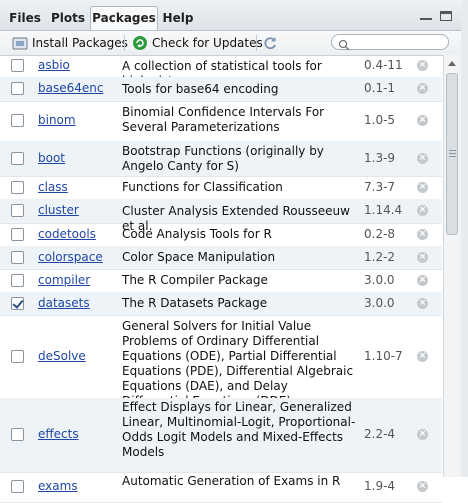 Image resolution: width=468 pixels, height=503 pixels. I want to click on vertical-scrollbar, so click(452, 266).